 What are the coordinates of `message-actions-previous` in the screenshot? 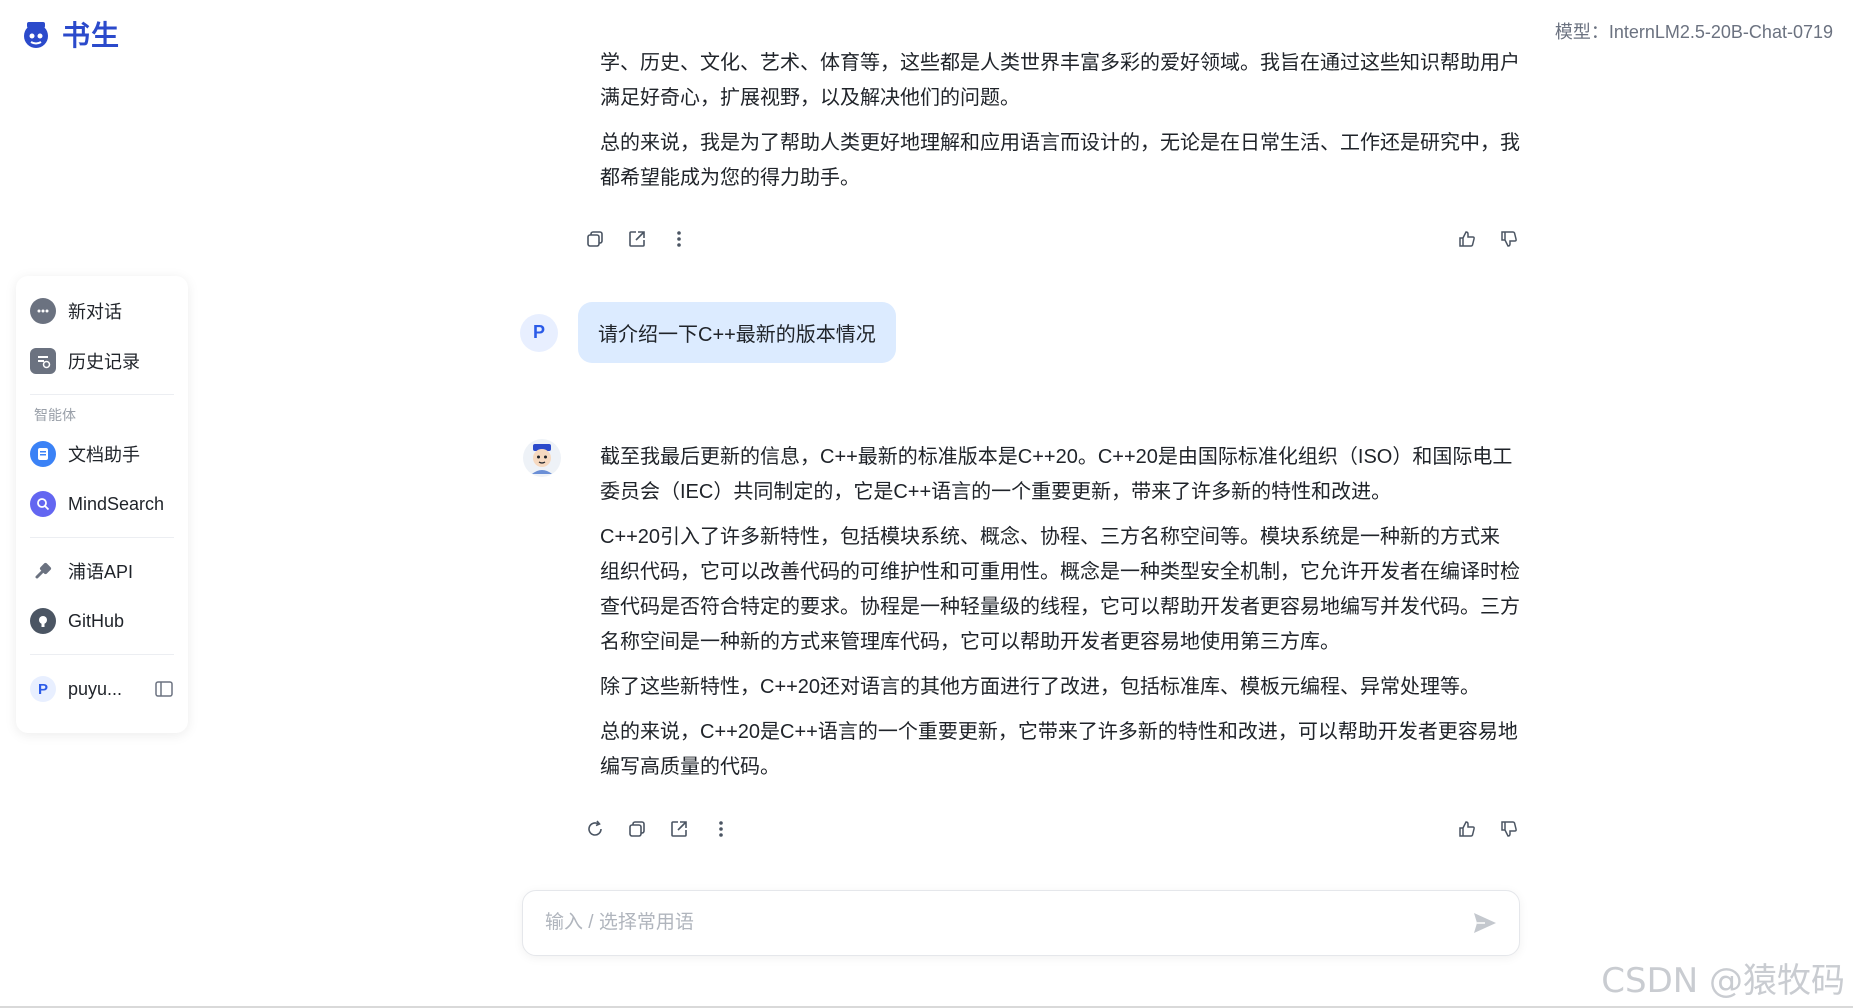 It's located at (1052, 239).